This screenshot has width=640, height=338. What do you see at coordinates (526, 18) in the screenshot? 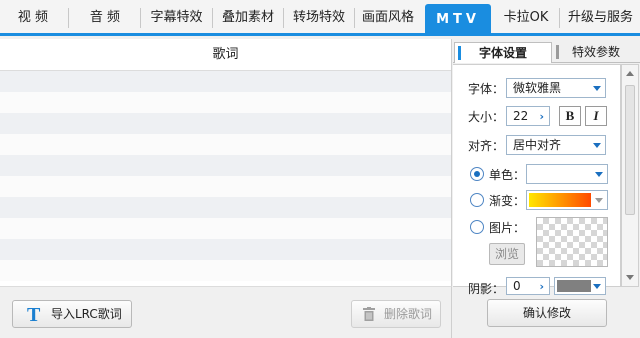
I see `tab-karaoke: 卡拉OK` at bounding box center [526, 18].